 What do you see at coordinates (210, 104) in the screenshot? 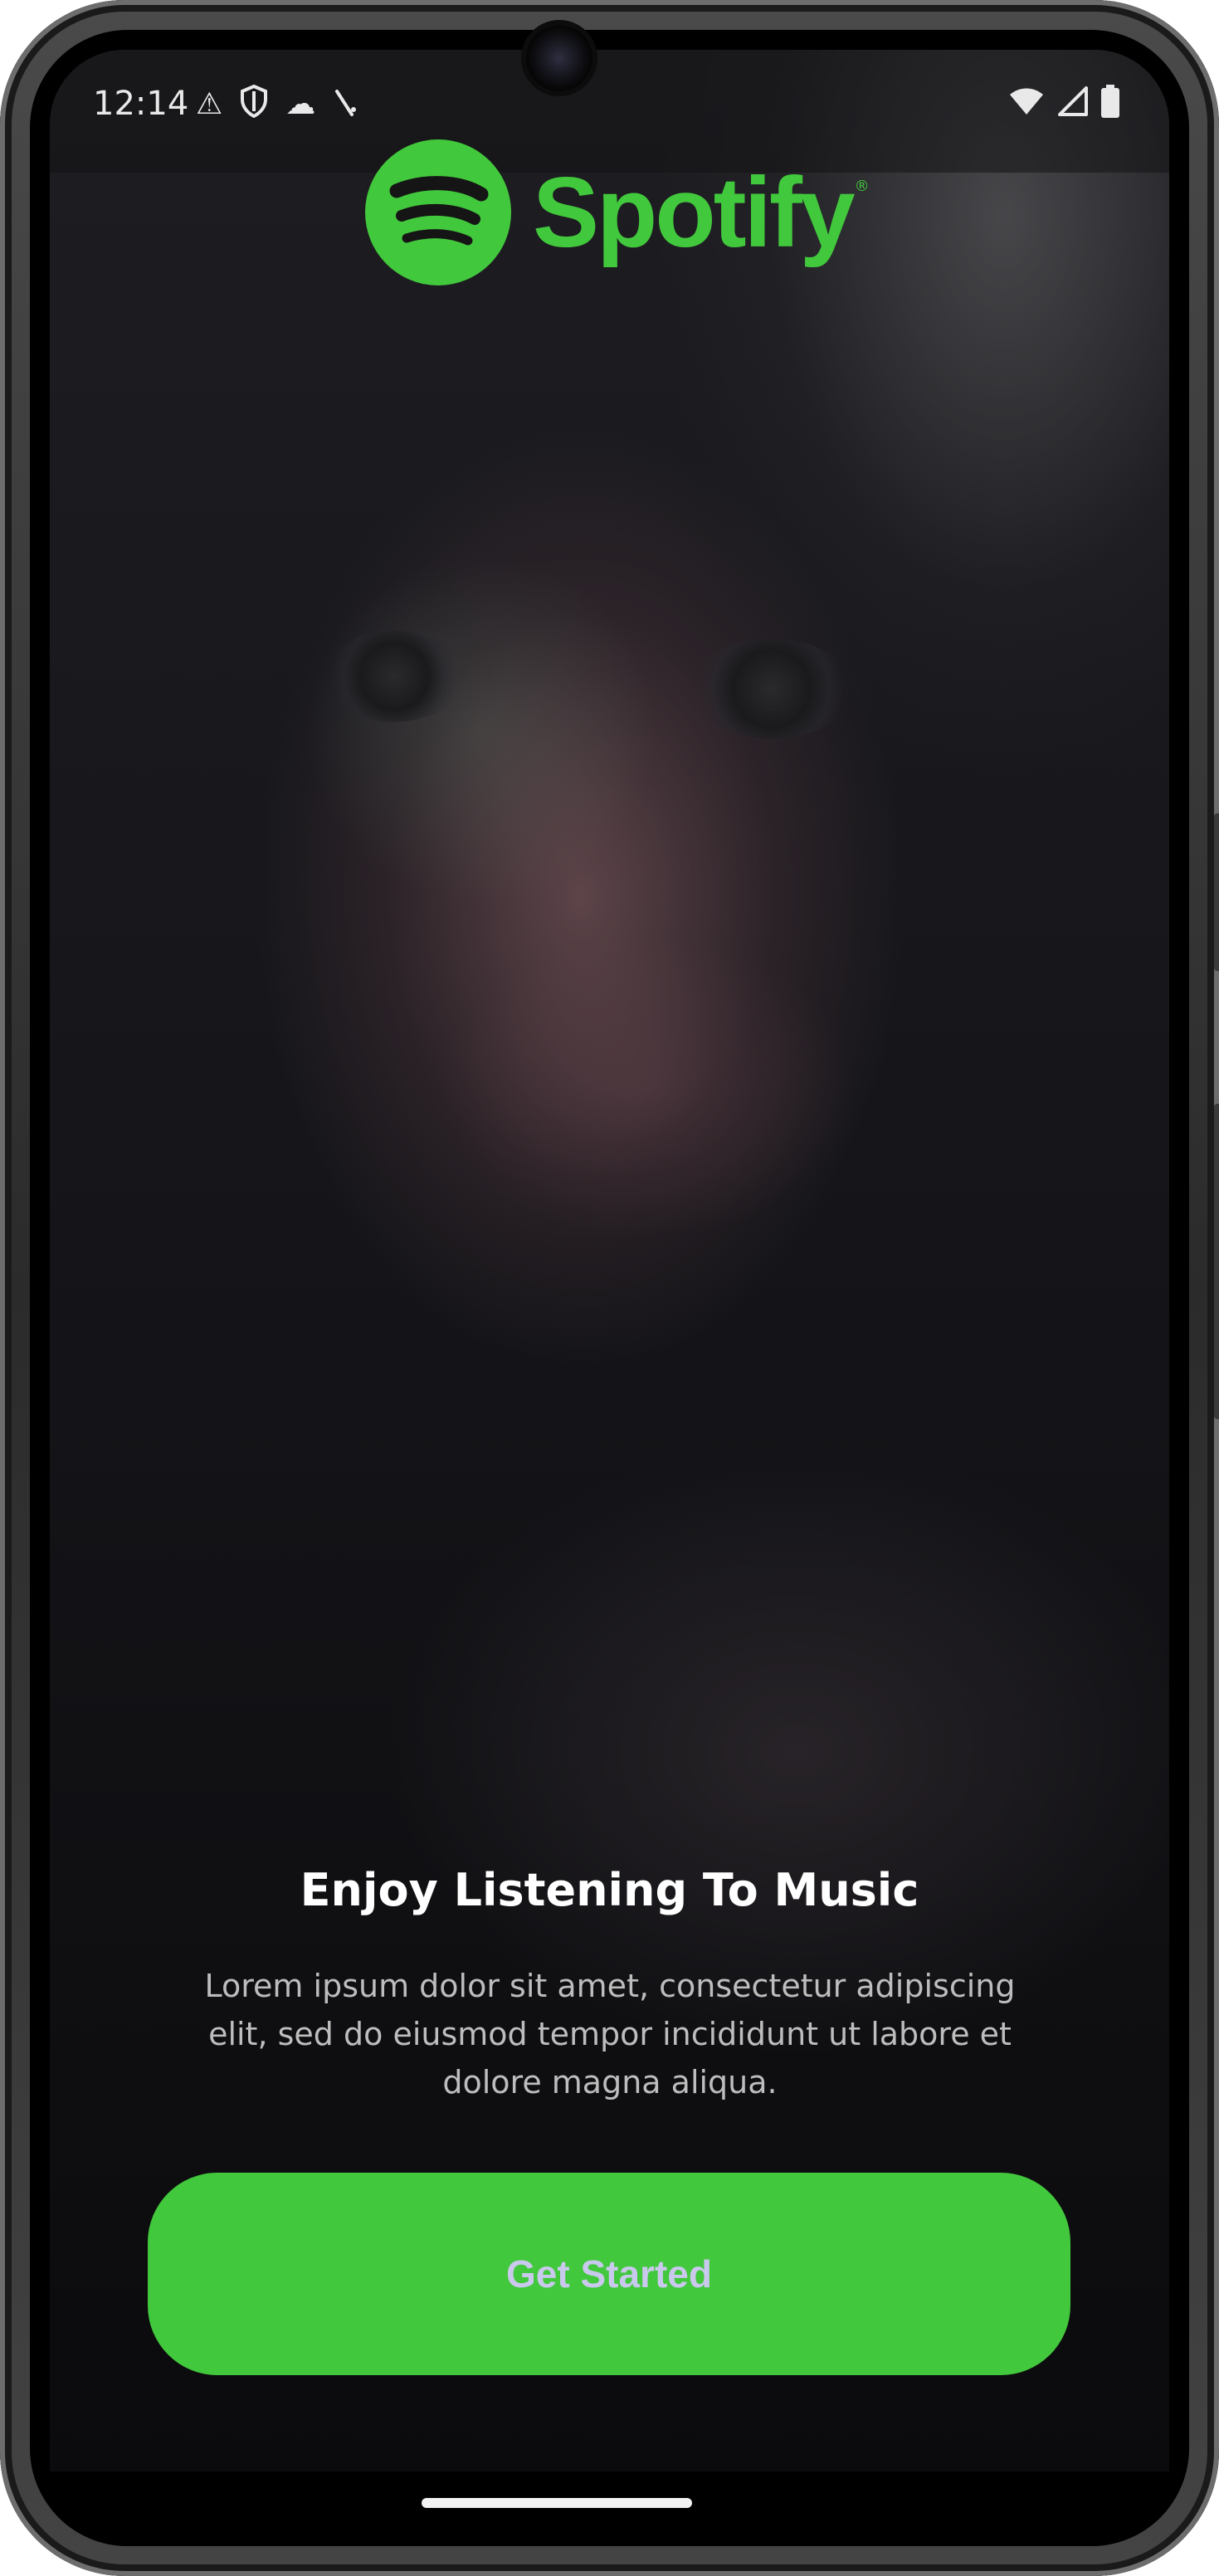
I see `warning-icon: ⚠` at bounding box center [210, 104].